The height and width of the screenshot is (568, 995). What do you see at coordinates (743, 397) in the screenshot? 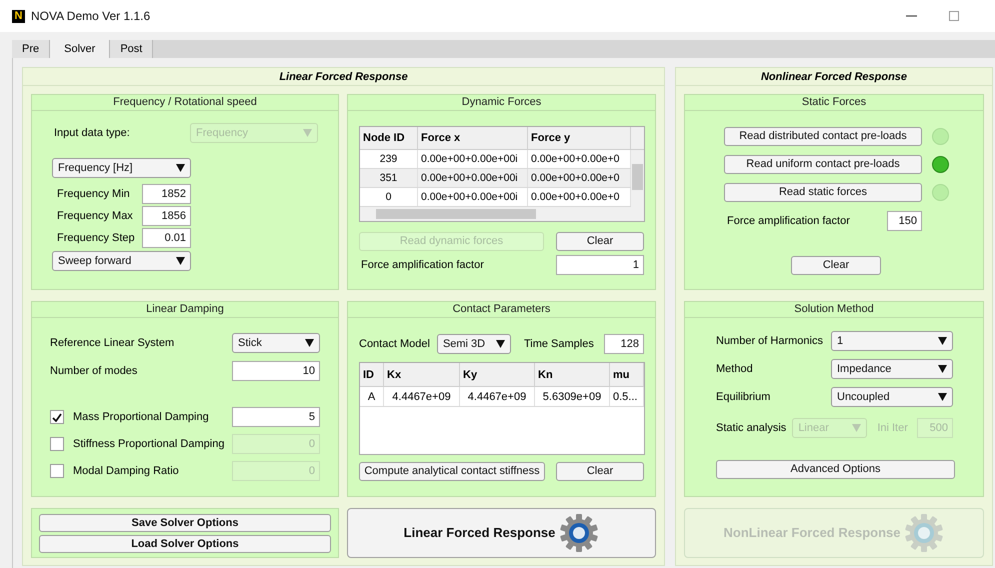
I see `field-label: Equilibrium` at bounding box center [743, 397].